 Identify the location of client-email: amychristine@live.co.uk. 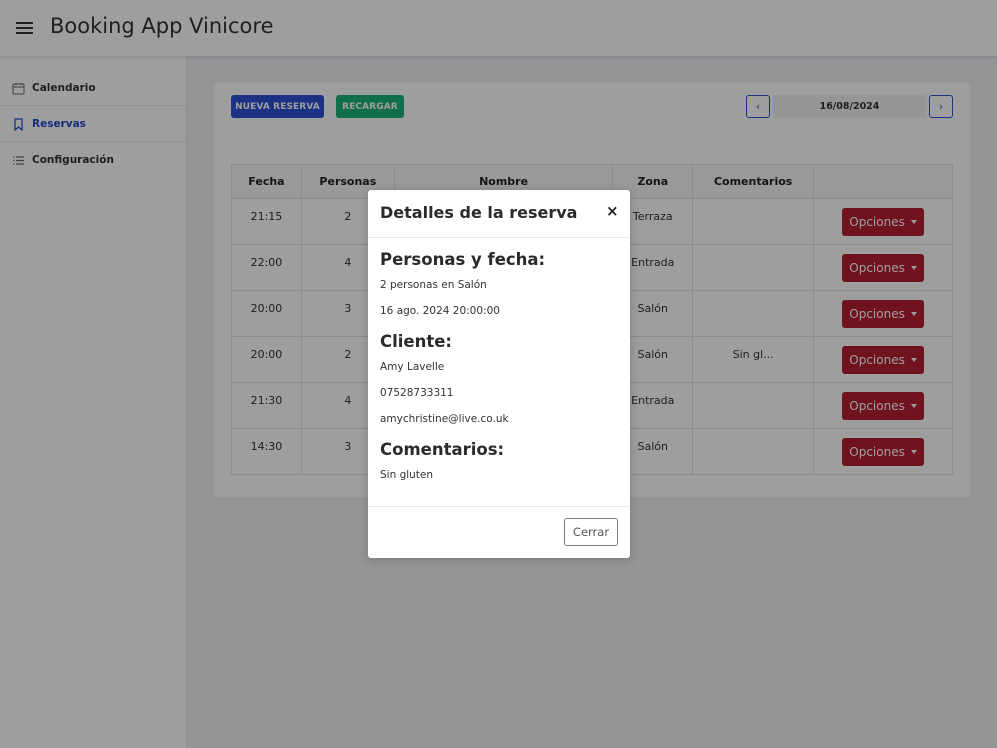
(444, 419).